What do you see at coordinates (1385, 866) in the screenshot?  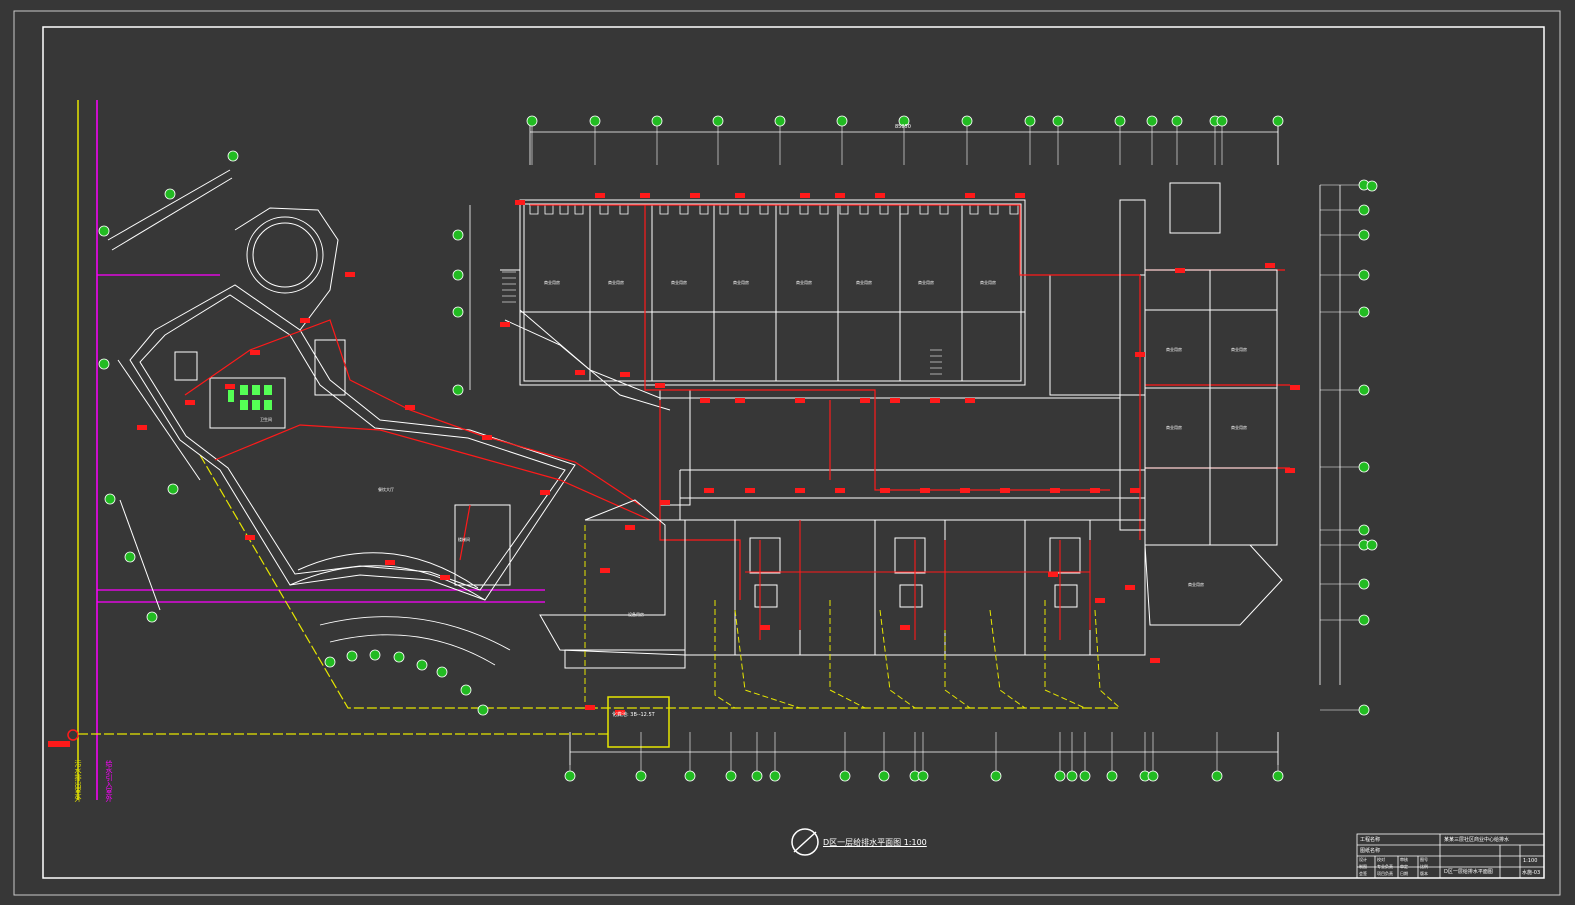 I see `title-block-cell: 专业负责` at bounding box center [1385, 866].